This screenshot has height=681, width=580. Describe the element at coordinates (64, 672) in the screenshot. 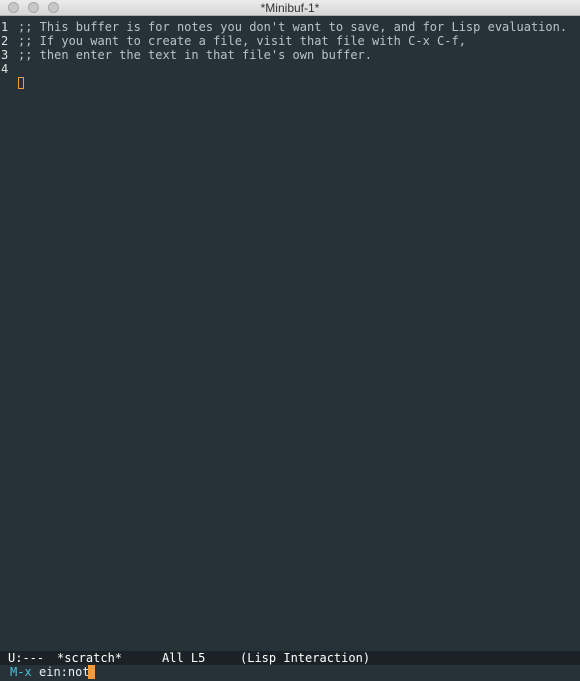

I see `minibuffer-input: ein:not` at that location.